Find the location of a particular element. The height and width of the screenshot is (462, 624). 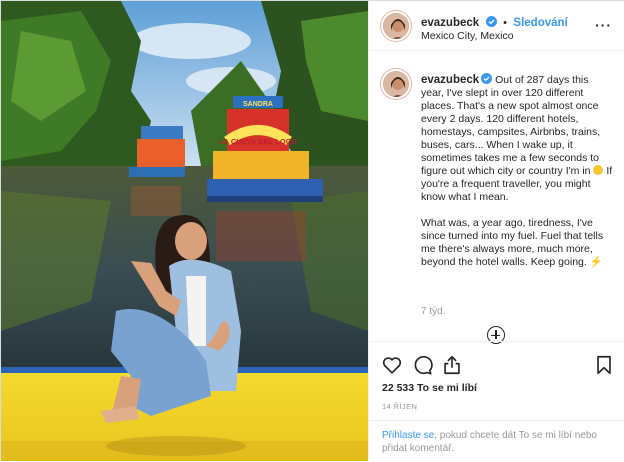

bookmark-icon is located at coordinates (604, 365).